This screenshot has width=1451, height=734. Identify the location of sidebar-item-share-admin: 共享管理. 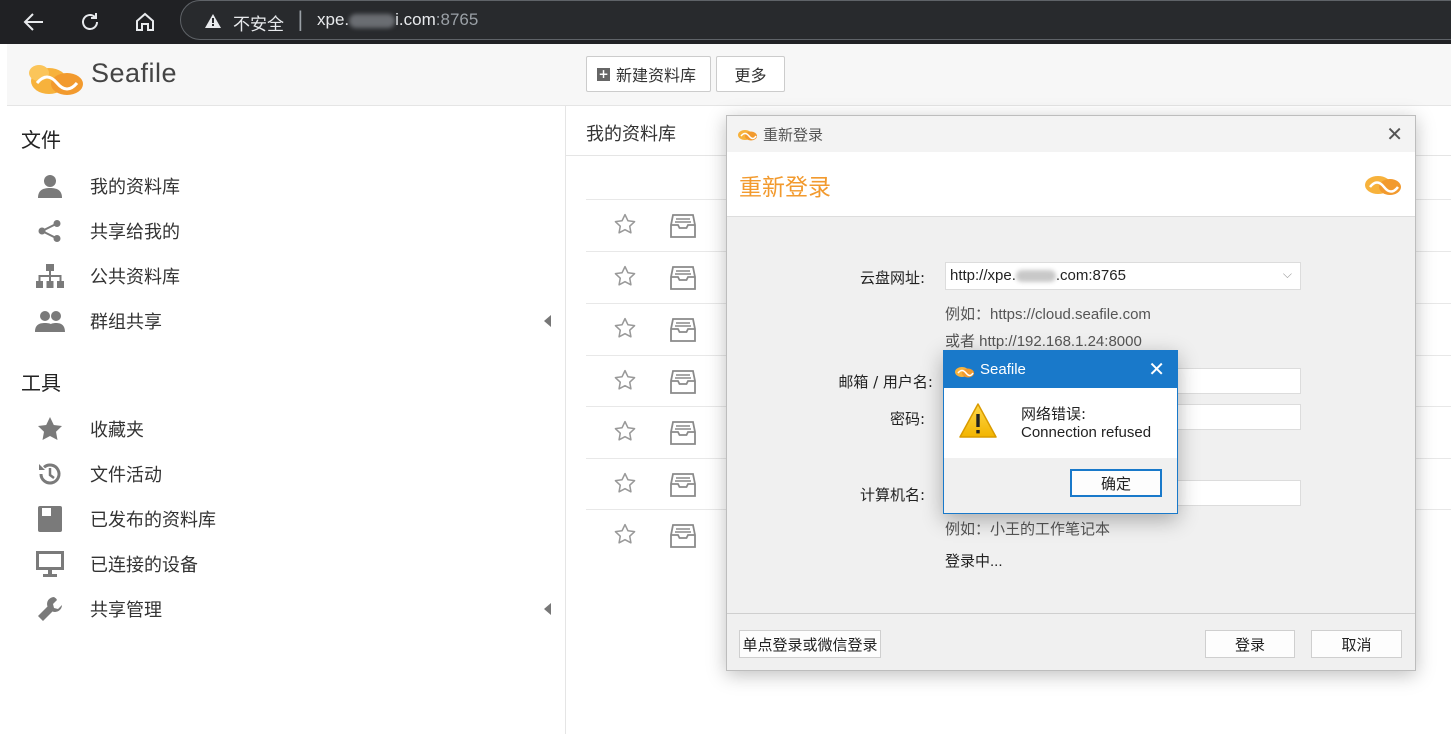
(286, 609).